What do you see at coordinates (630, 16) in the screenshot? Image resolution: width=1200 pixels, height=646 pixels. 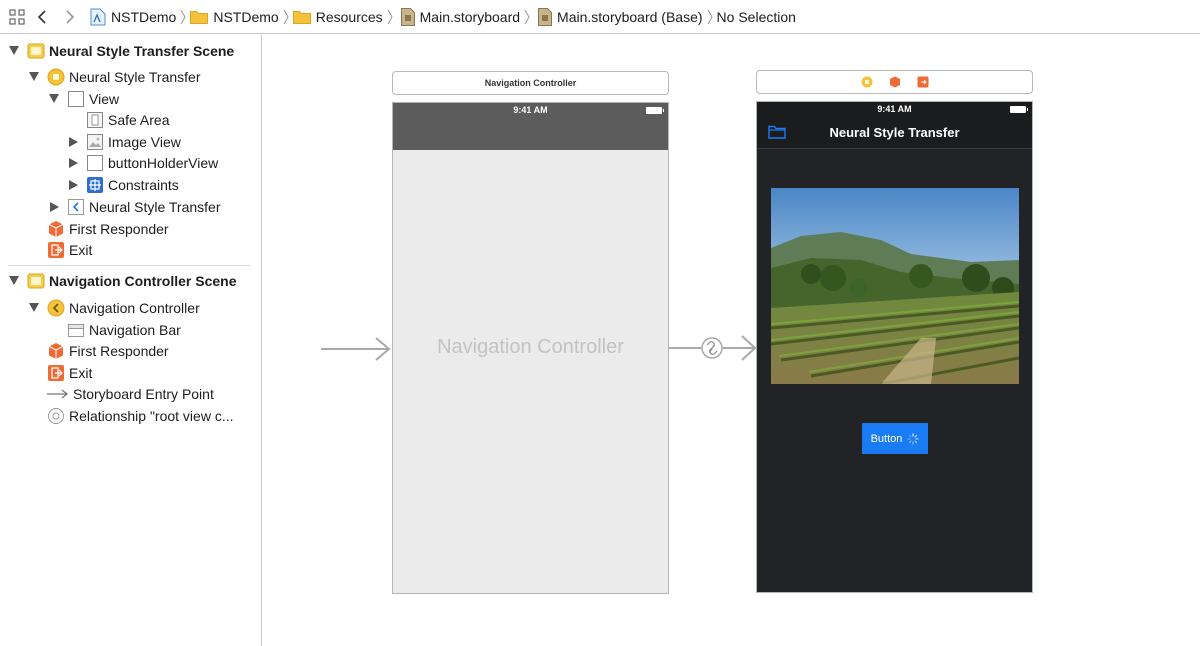 I see `breadcrumb-label: Main.storyboard (Base)` at bounding box center [630, 16].